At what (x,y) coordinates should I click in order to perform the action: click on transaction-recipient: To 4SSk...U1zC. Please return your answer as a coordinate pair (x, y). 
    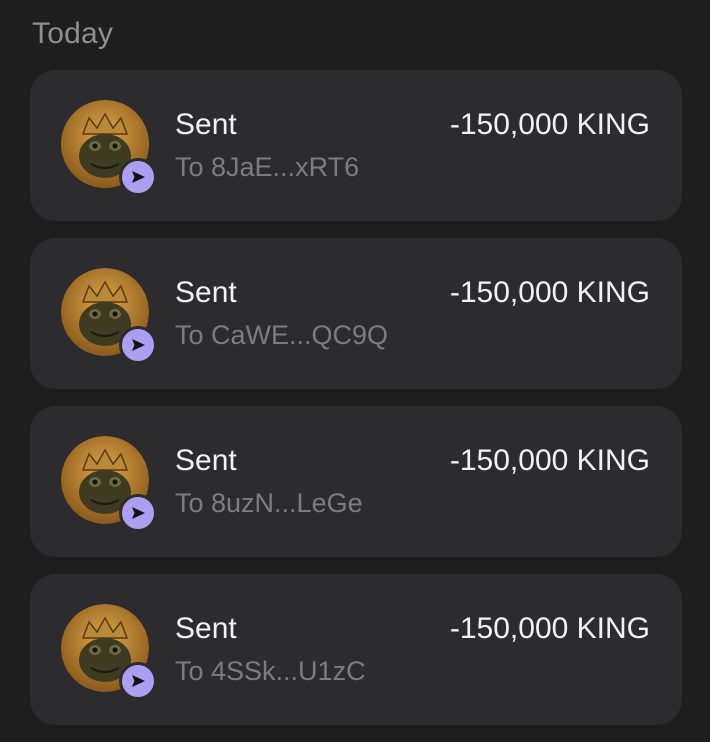
    Looking at the image, I should click on (270, 671).